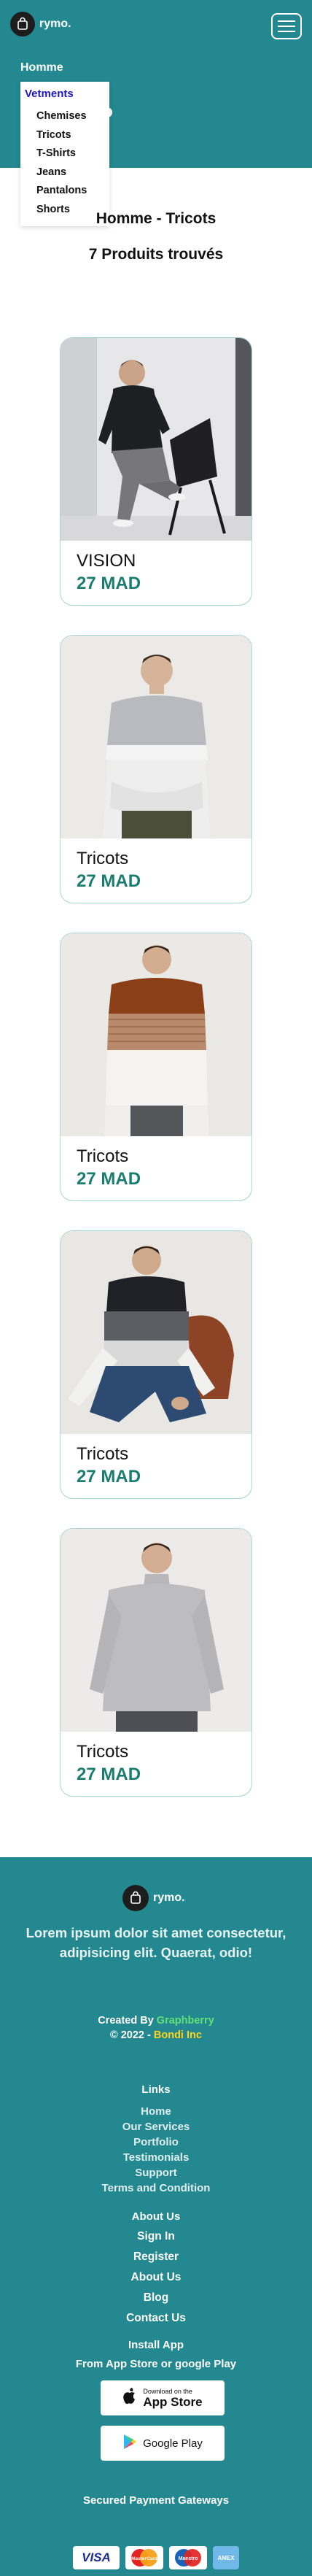 The width and height of the screenshot is (312, 2576). I want to click on hamburger-menu-button, so click(286, 26).